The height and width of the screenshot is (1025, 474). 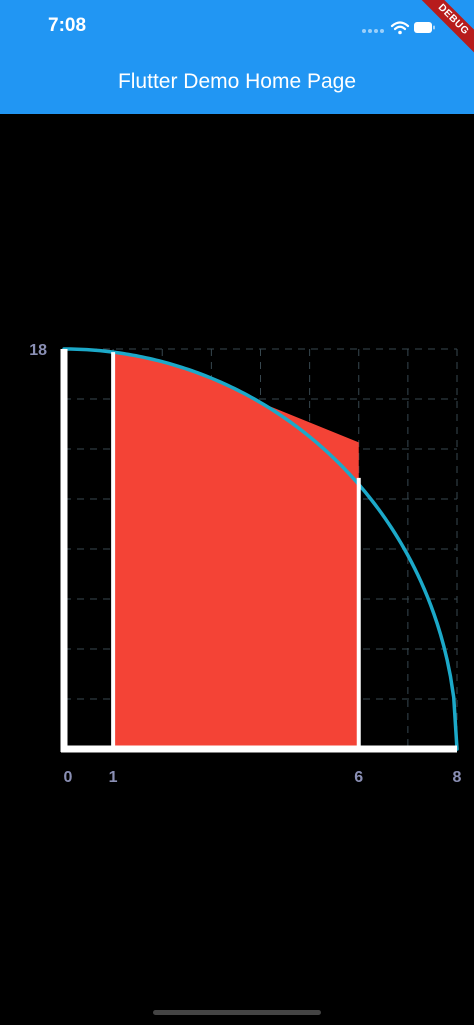 What do you see at coordinates (237, 81) in the screenshot?
I see `page-title: Flutter Demo Home Page` at bounding box center [237, 81].